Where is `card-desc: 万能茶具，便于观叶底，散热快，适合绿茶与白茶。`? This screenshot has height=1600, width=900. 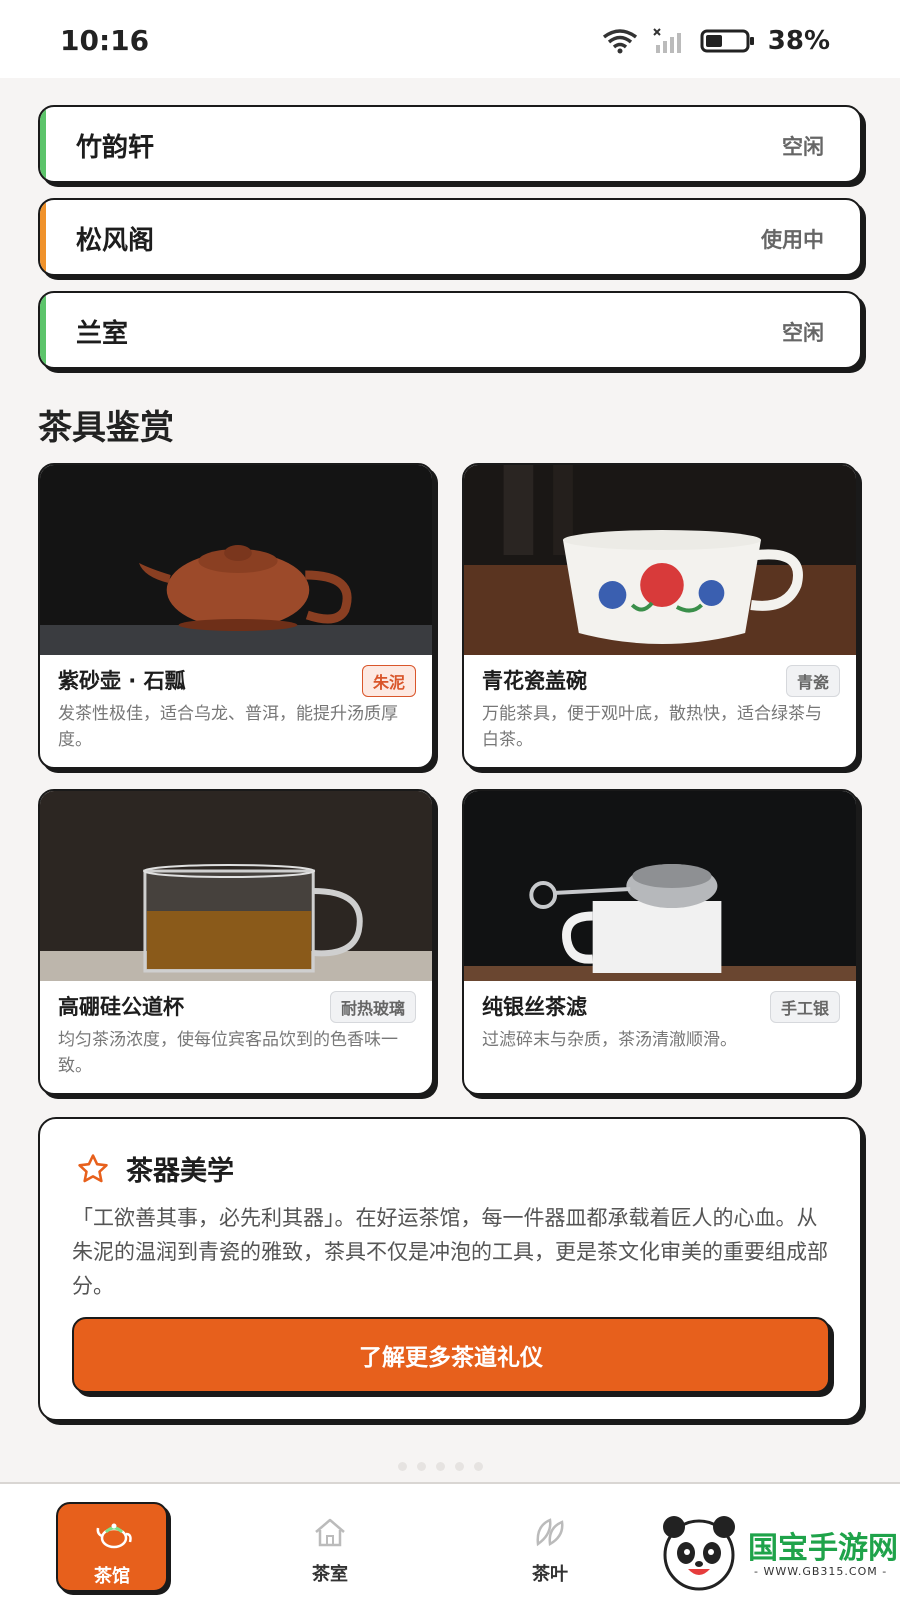
card-desc: 万能茶具，便于观叶底，散热快，适合绿茶与白茶。 is located at coordinates (652, 727).